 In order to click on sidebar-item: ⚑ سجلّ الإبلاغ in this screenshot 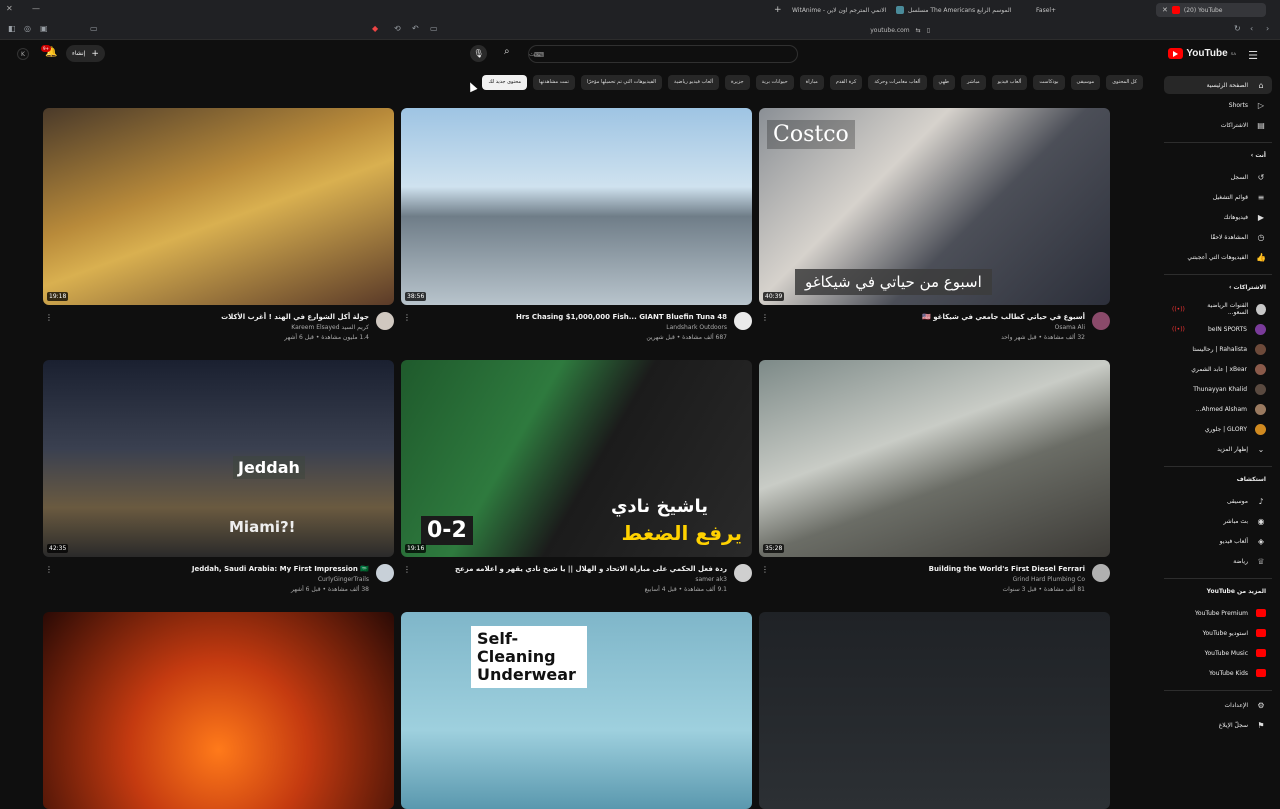, I will do `click(1218, 725)`.